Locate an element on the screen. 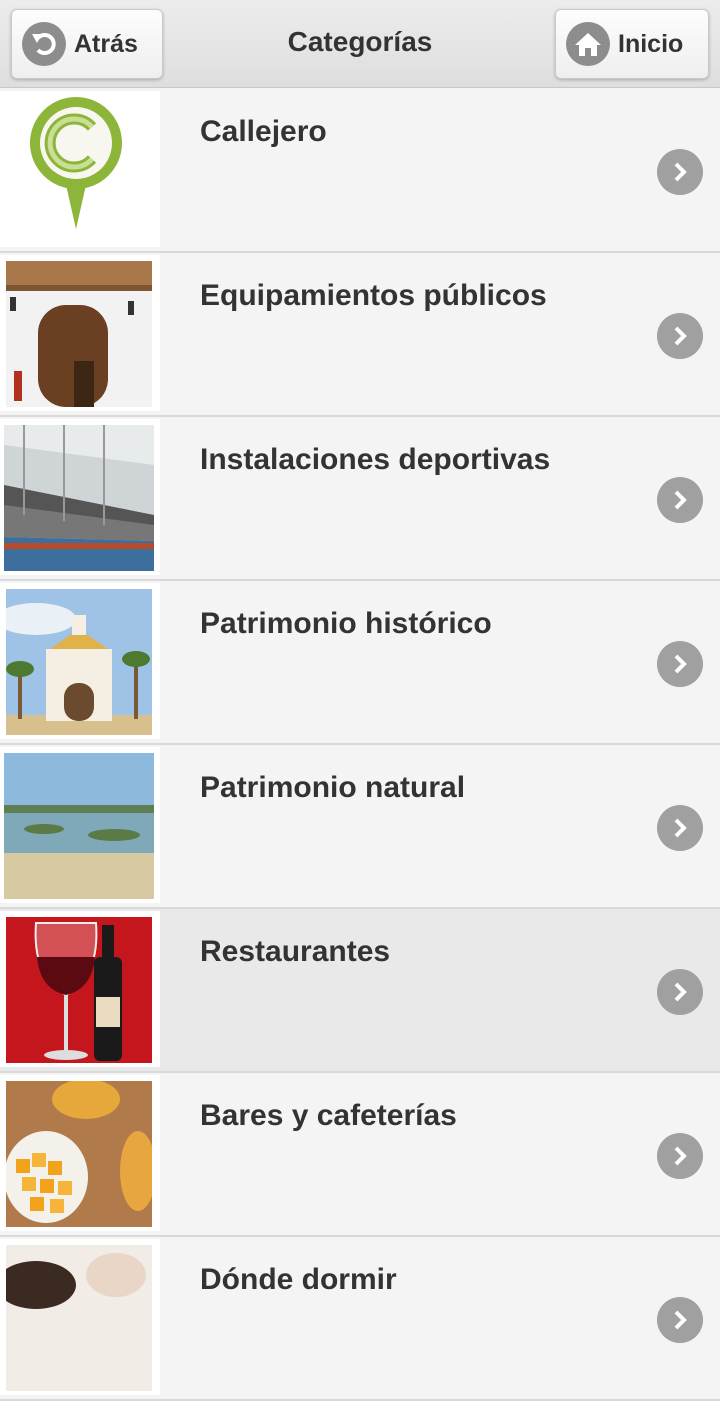  back-button-label: Atrás is located at coordinates (106, 43).